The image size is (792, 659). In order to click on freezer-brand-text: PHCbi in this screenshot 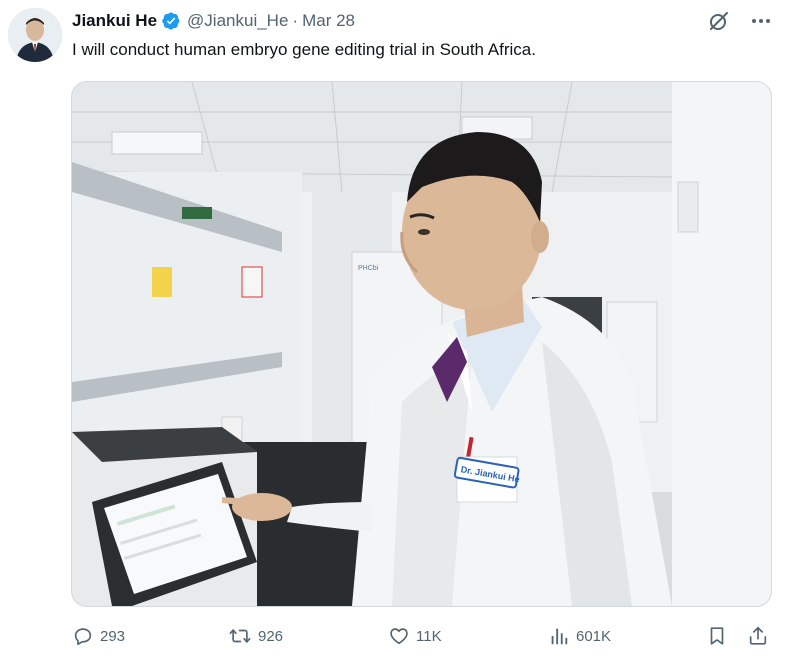, I will do `click(368, 268)`.